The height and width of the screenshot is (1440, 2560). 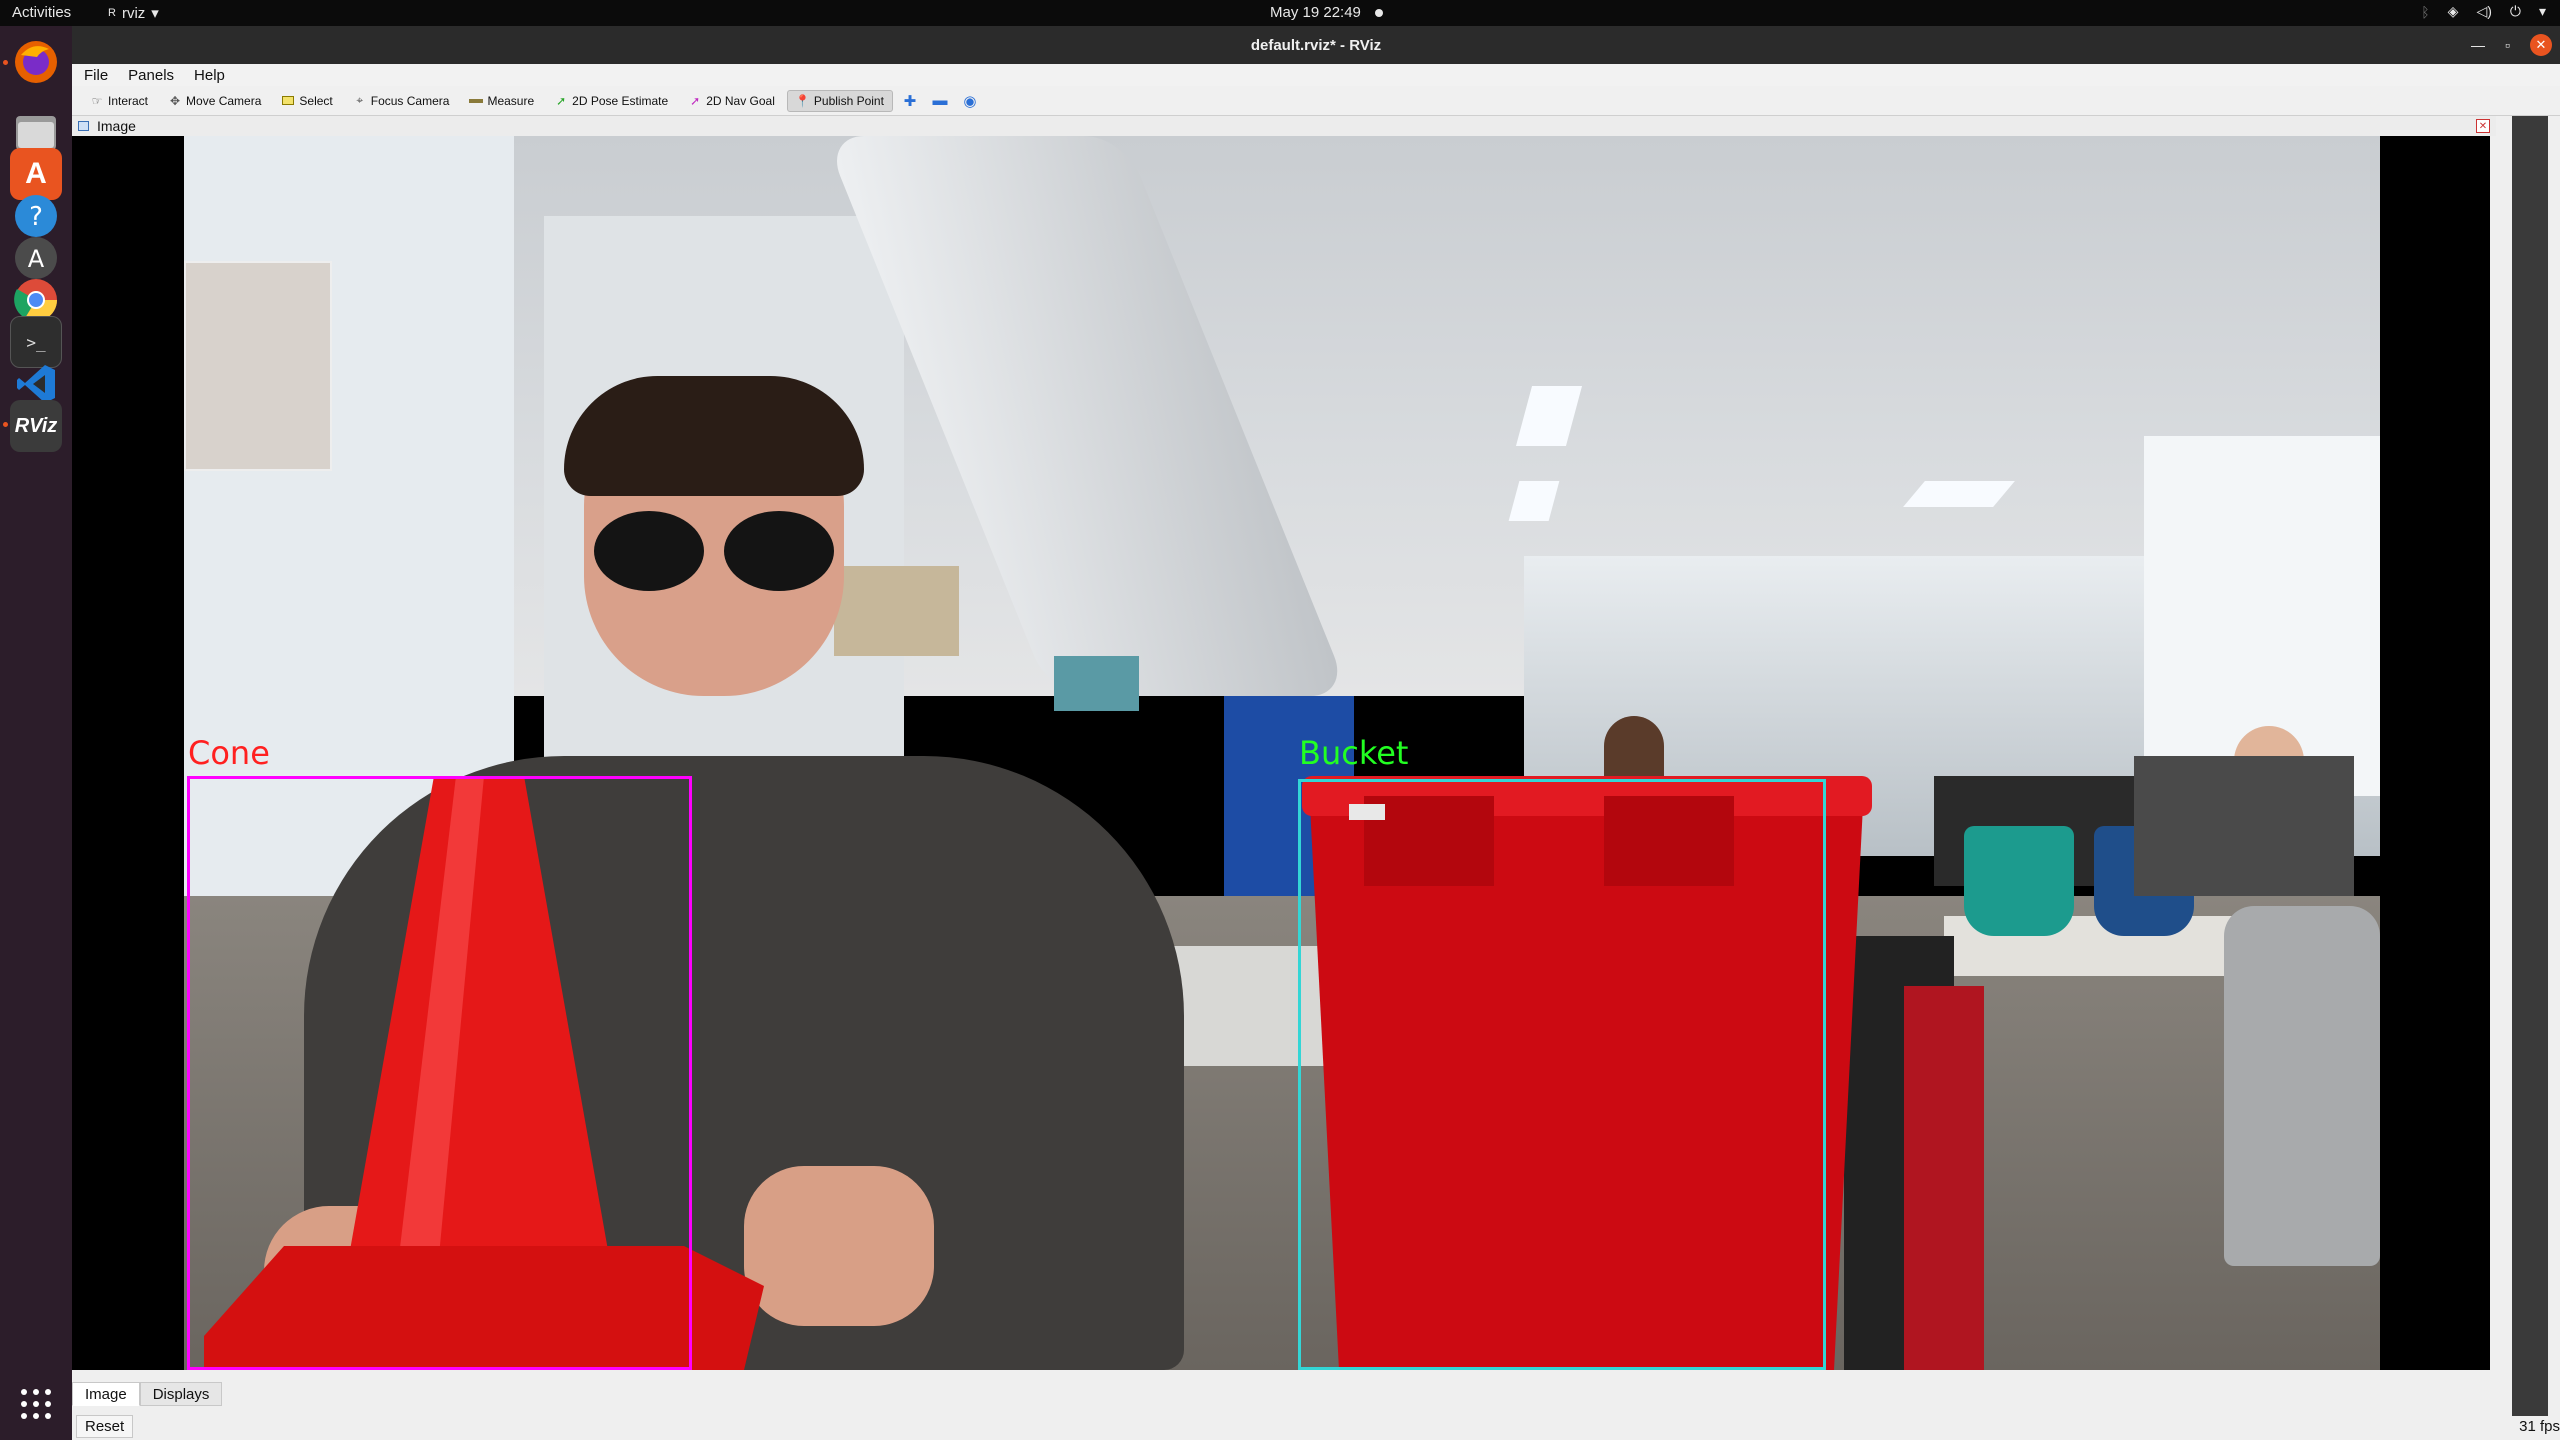 What do you see at coordinates (2539, 1426) in the screenshot?
I see `fps-readout: 31 fps` at bounding box center [2539, 1426].